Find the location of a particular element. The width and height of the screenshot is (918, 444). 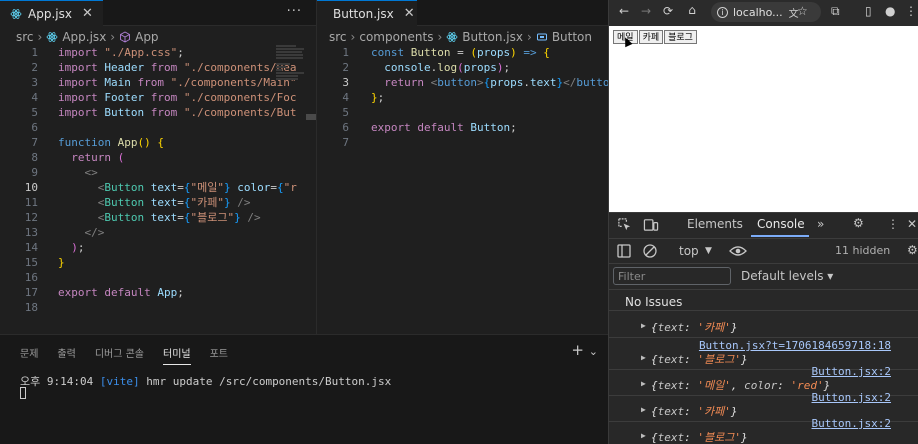

gear-icon: ⚙ is located at coordinates (858, 223).